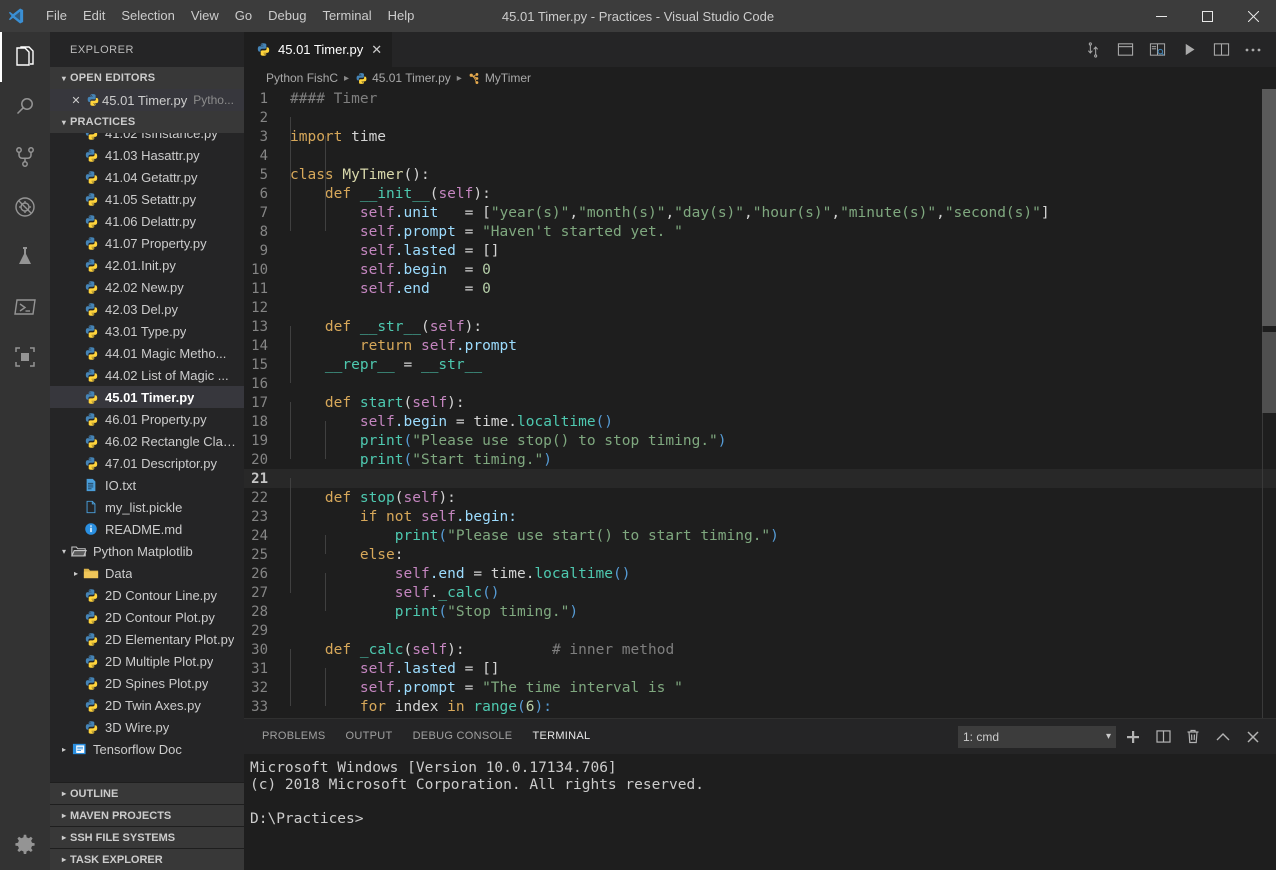 This screenshot has width=1276, height=870. Describe the element at coordinates (25, 157) in the screenshot. I see `source-control-icon` at that location.